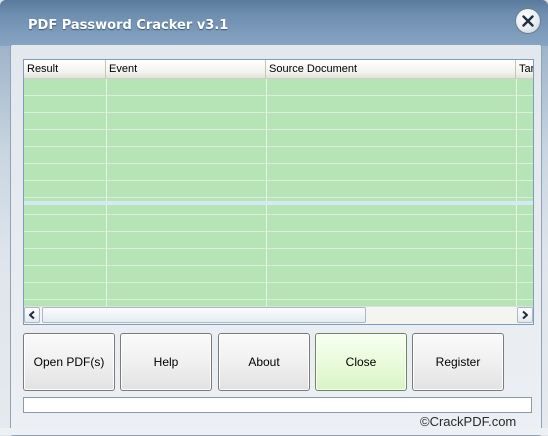 The height and width of the screenshot is (436, 548). I want to click on column-header-source-document: Source Document, so click(391, 69).